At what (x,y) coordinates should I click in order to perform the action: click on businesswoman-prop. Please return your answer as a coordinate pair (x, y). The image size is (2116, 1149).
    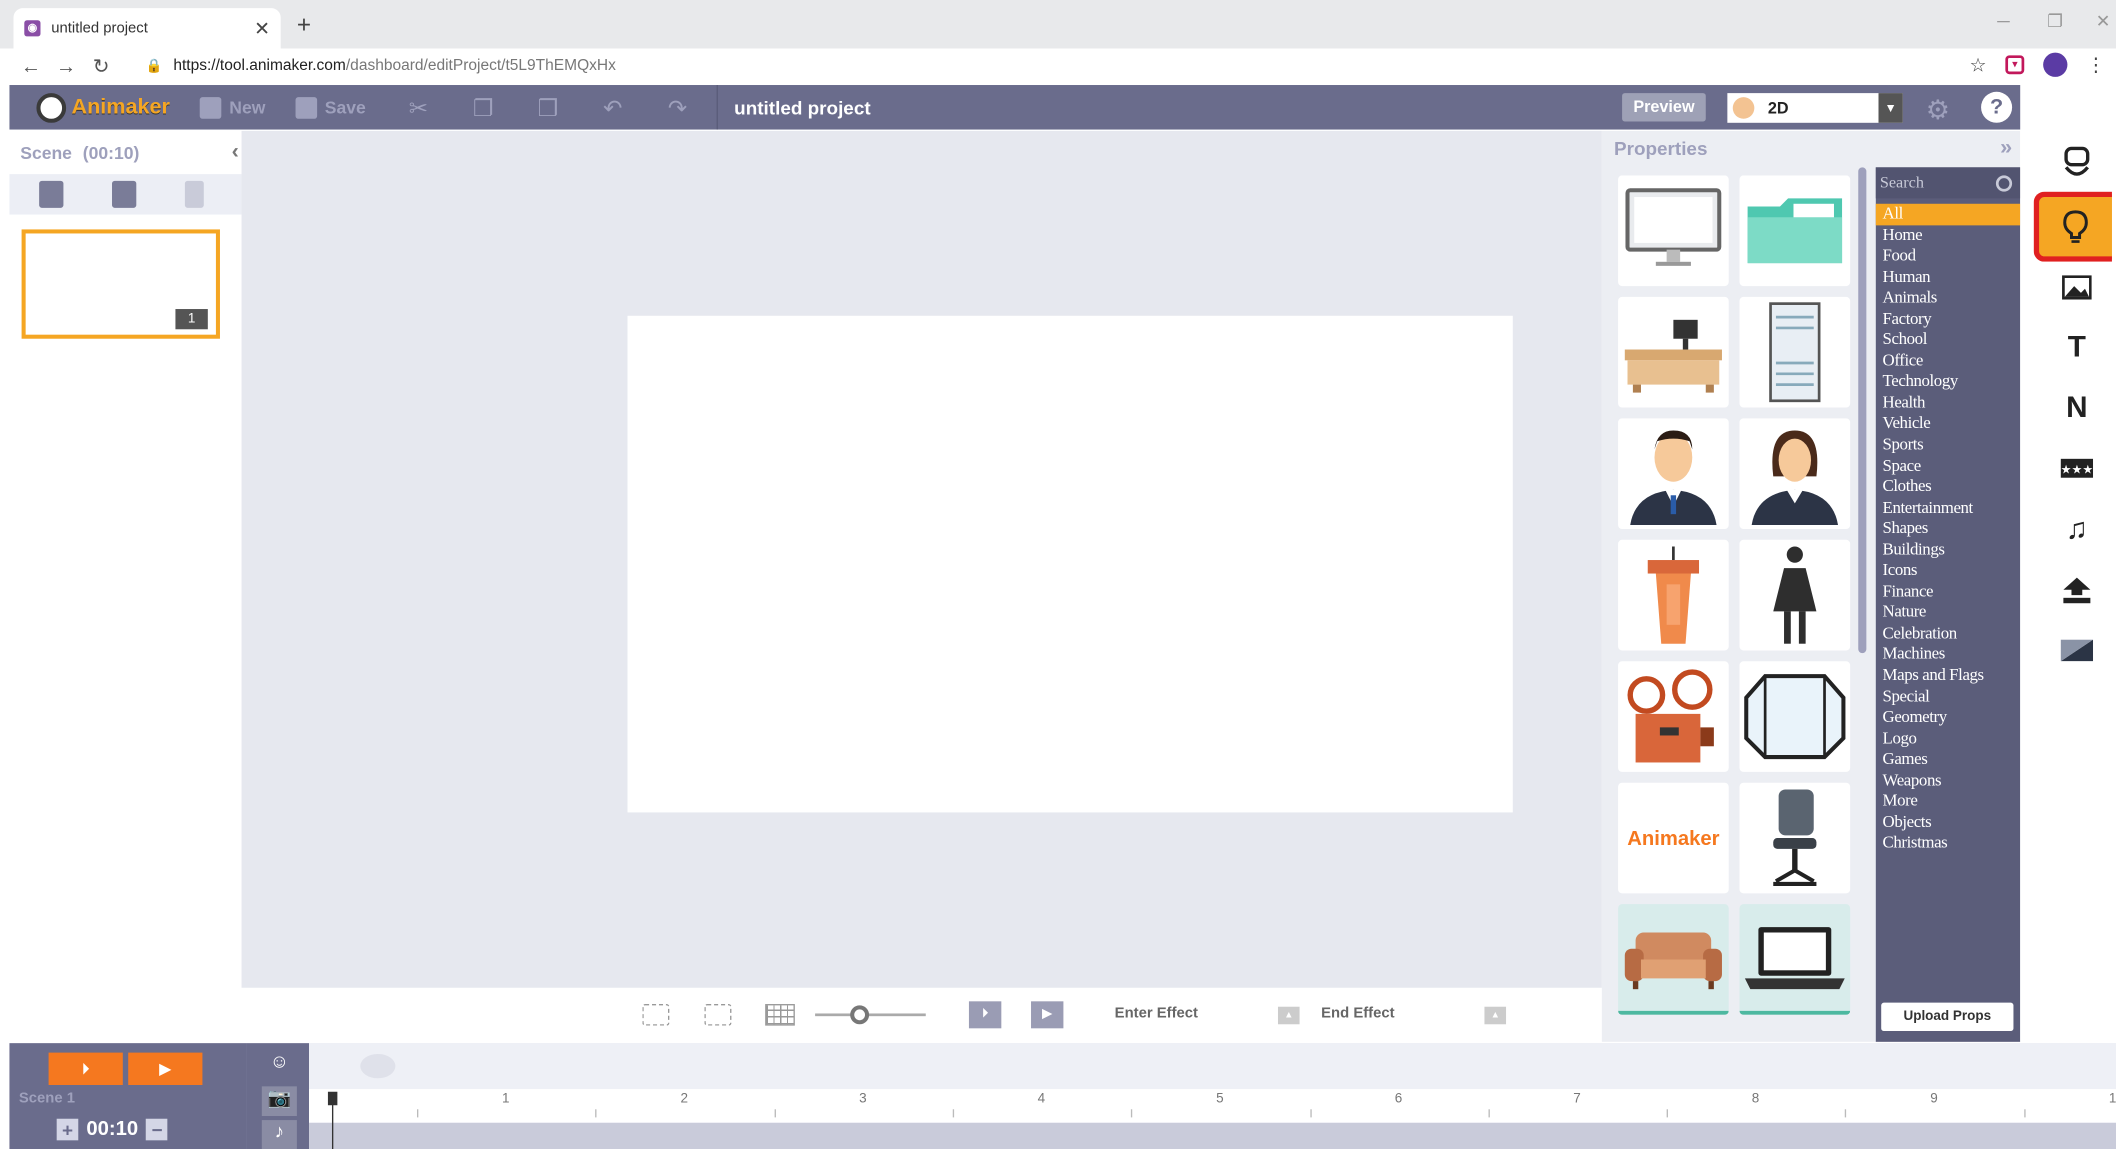
    Looking at the image, I should click on (1795, 474).